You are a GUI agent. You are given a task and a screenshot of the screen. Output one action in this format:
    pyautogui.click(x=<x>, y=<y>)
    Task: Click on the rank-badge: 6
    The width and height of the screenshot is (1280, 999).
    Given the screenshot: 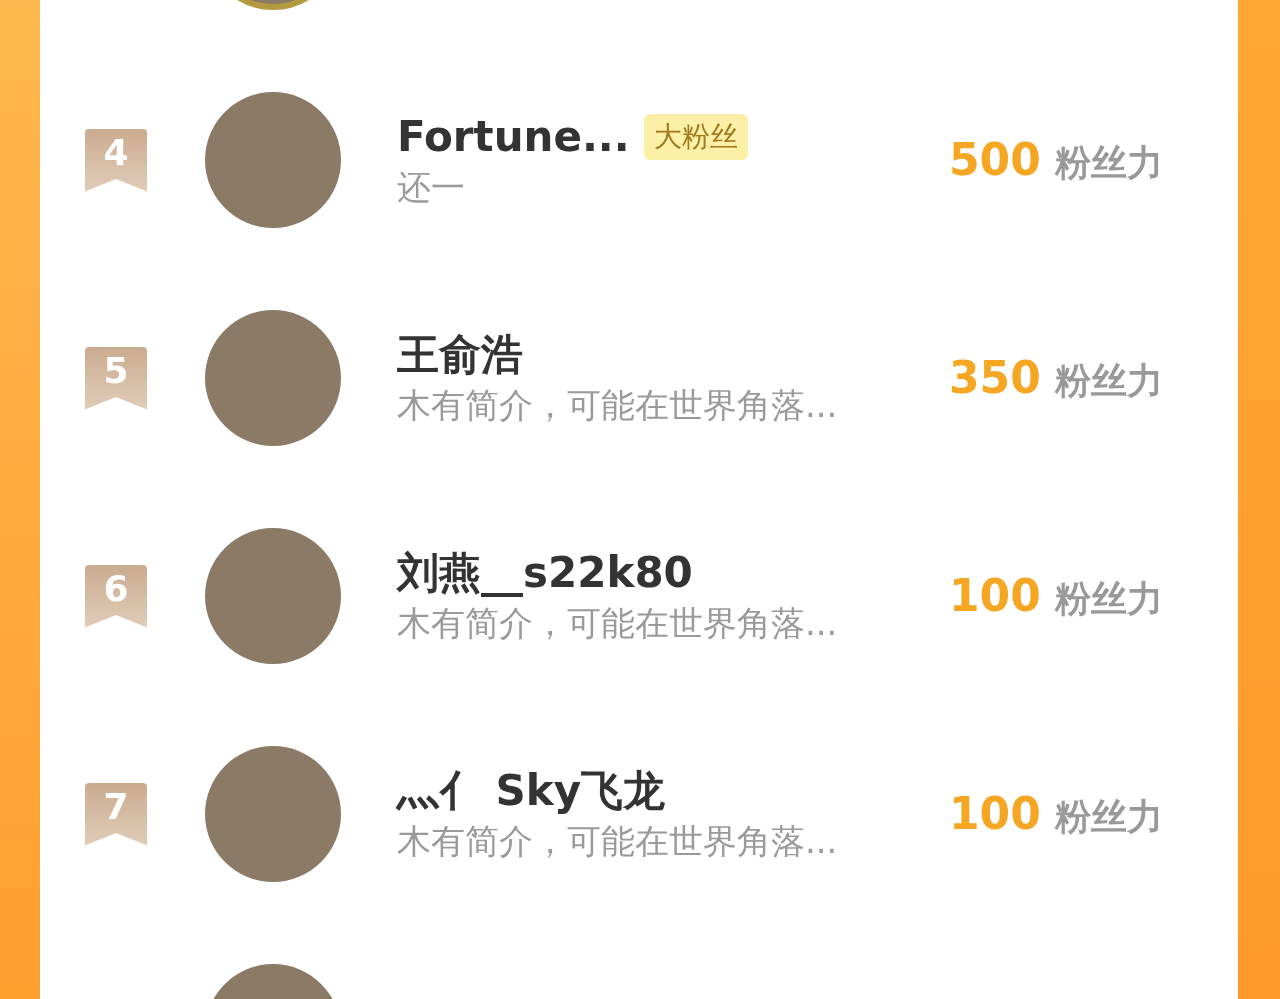 What is the action you would take?
    pyautogui.click(x=116, y=596)
    